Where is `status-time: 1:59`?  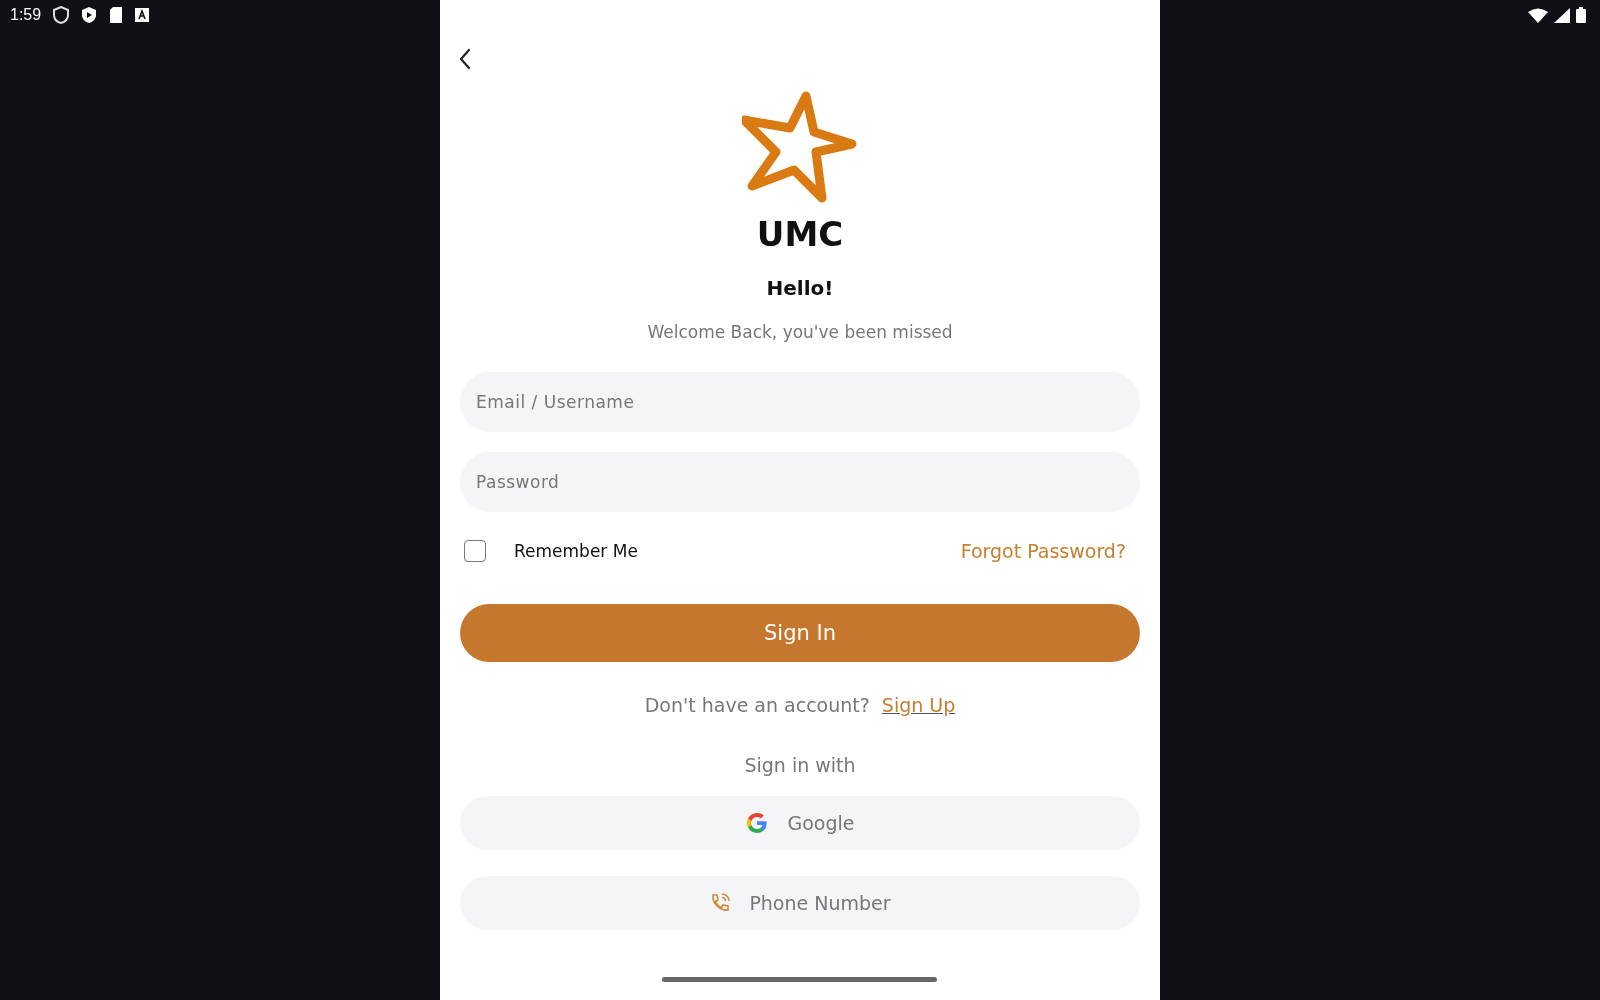
status-time: 1:59 is located at coordinates (26, 15).